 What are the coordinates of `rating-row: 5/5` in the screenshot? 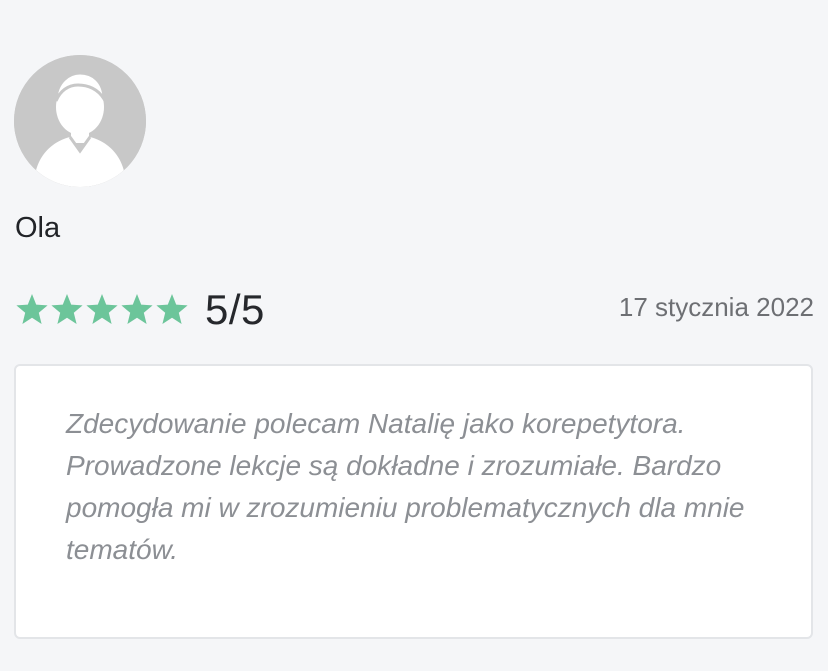 It's located at (139, 310).